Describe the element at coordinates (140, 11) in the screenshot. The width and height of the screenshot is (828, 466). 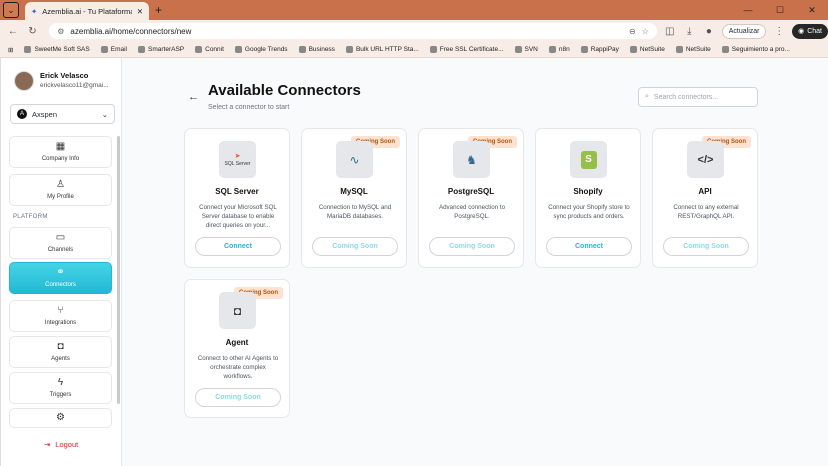
I see `close-tab-icon: ✕` at that location.